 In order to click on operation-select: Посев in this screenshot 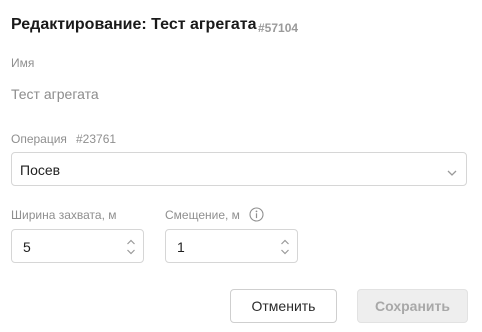, I will do `click(239, 169)`.